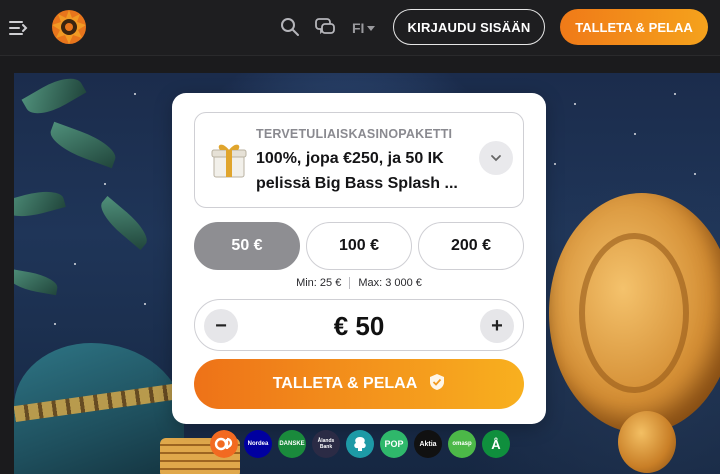 This screenshot has width=720, height=474. Describe the element at coordinates (221, 326) in the screenshot. I see `decrease-button: −` at that location.